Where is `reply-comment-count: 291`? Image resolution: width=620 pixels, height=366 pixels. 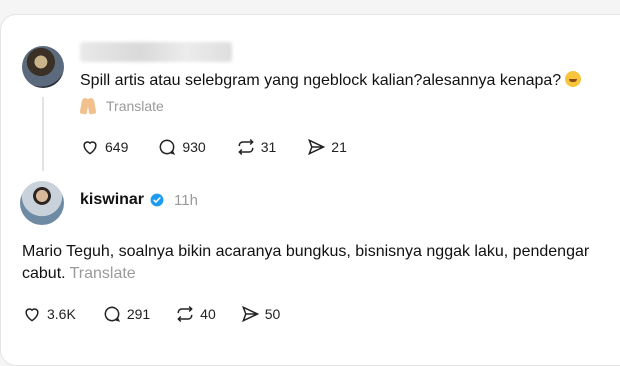 reply-comment-count: 291 is located at coordinates (138, 314).